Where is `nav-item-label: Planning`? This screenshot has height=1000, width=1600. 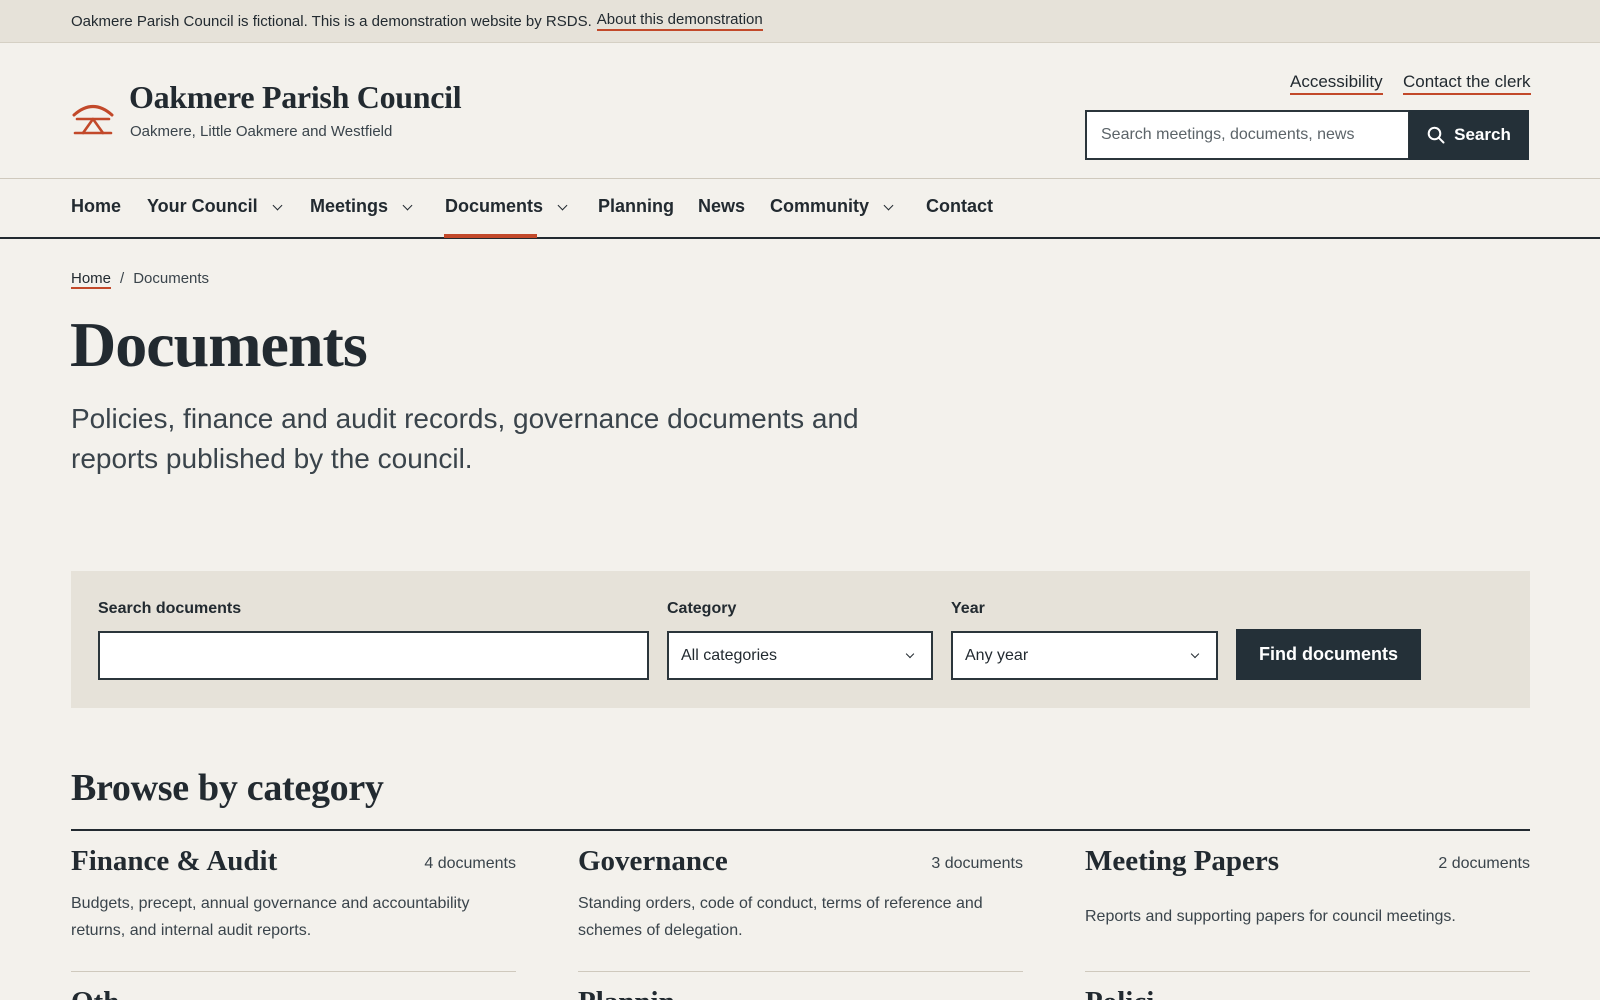 nav-item-label: Planning is located at coordinates (636, 206).